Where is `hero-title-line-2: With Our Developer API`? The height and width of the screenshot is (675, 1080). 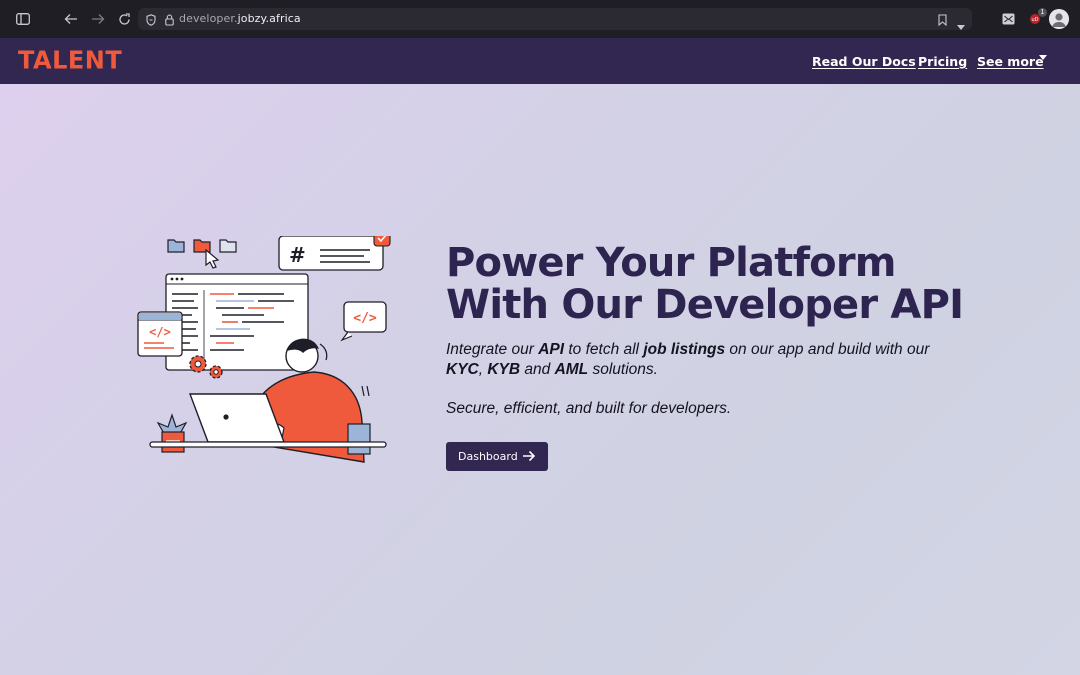
hero-title-line-2: With Our Developer API is located at coordinates (705, 305).